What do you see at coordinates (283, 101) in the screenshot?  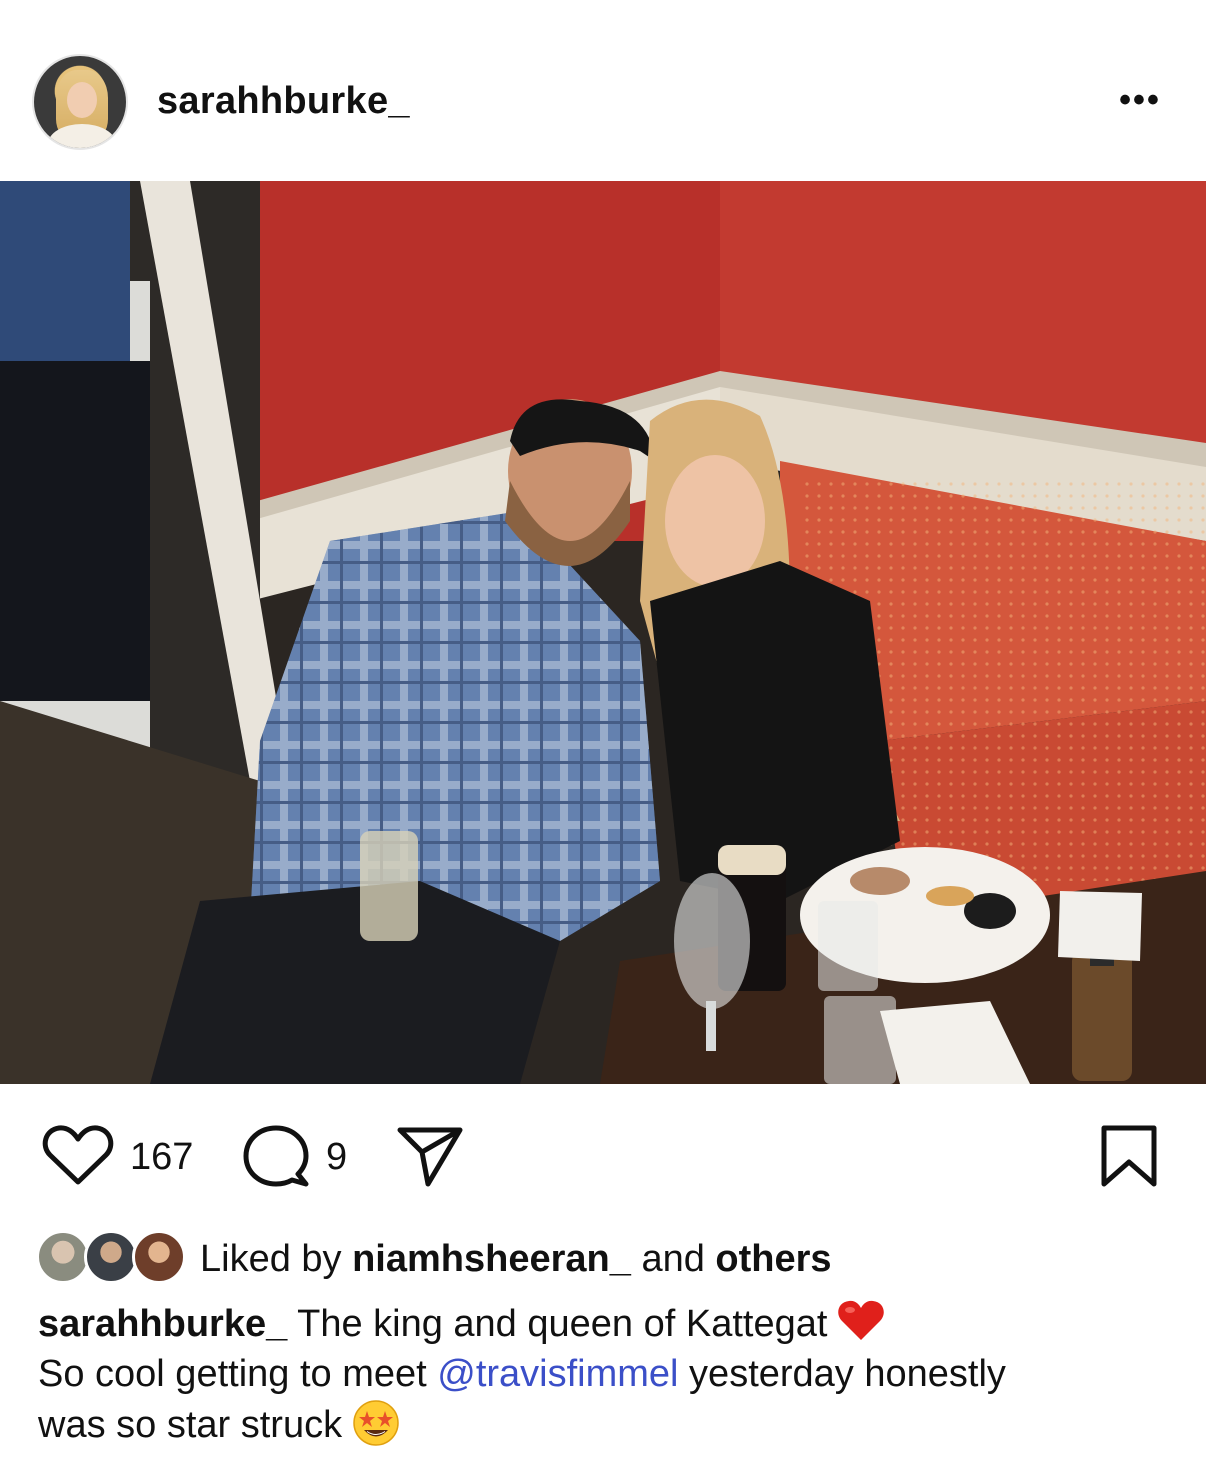 I see `post-username: sarahhburke_` at bounding box center [283, 101].